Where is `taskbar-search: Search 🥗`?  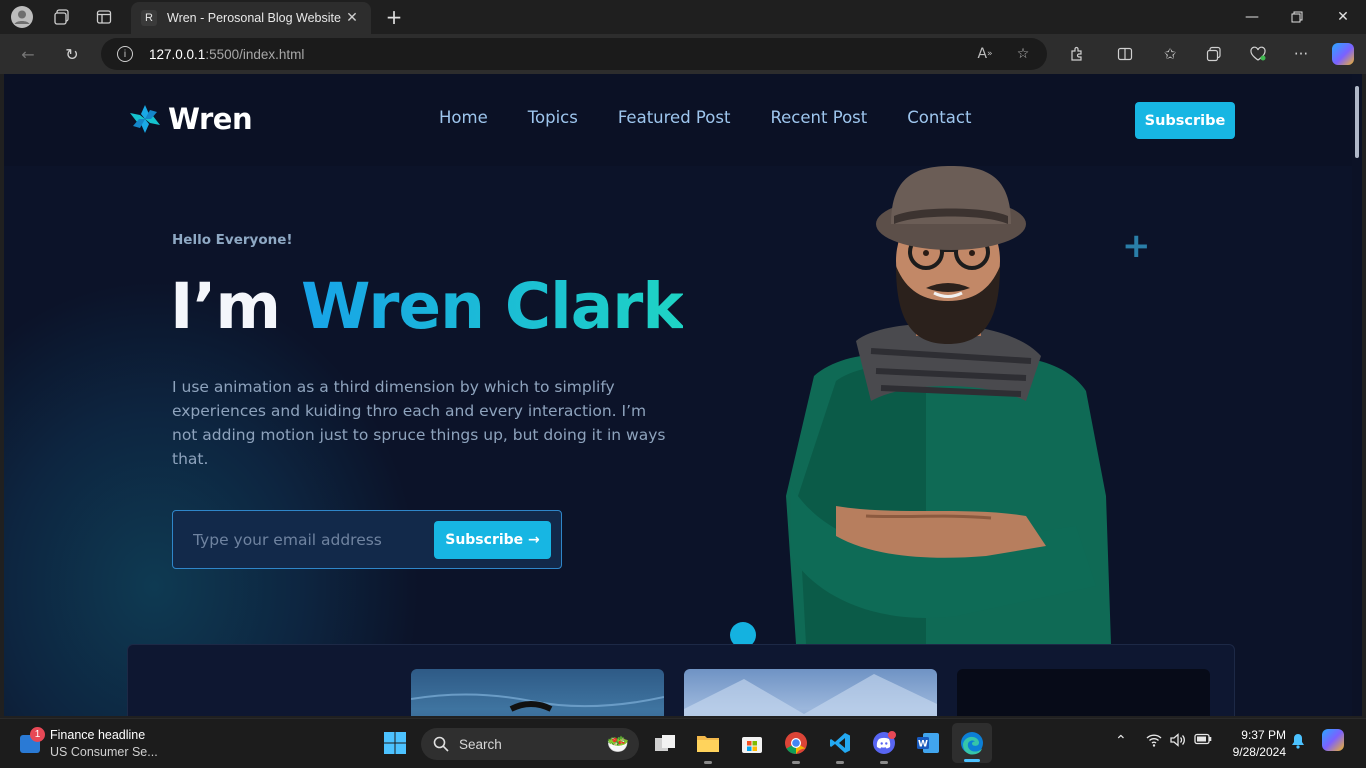
taskbar-search: Search 🥗 is located at coordinates (530, 744).